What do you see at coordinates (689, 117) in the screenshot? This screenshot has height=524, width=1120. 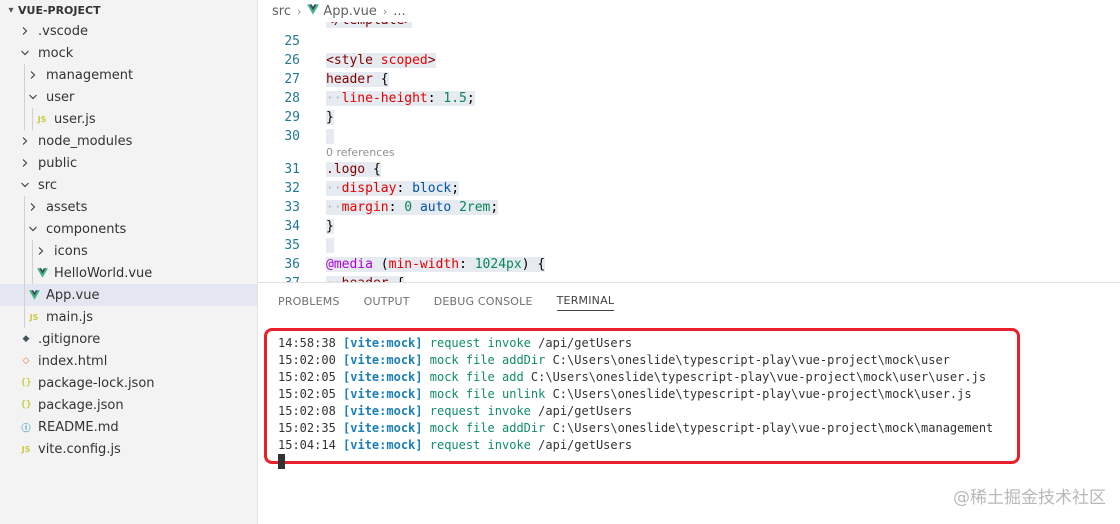 I see `code-line: 29 }` at bounding box center [689, 117].